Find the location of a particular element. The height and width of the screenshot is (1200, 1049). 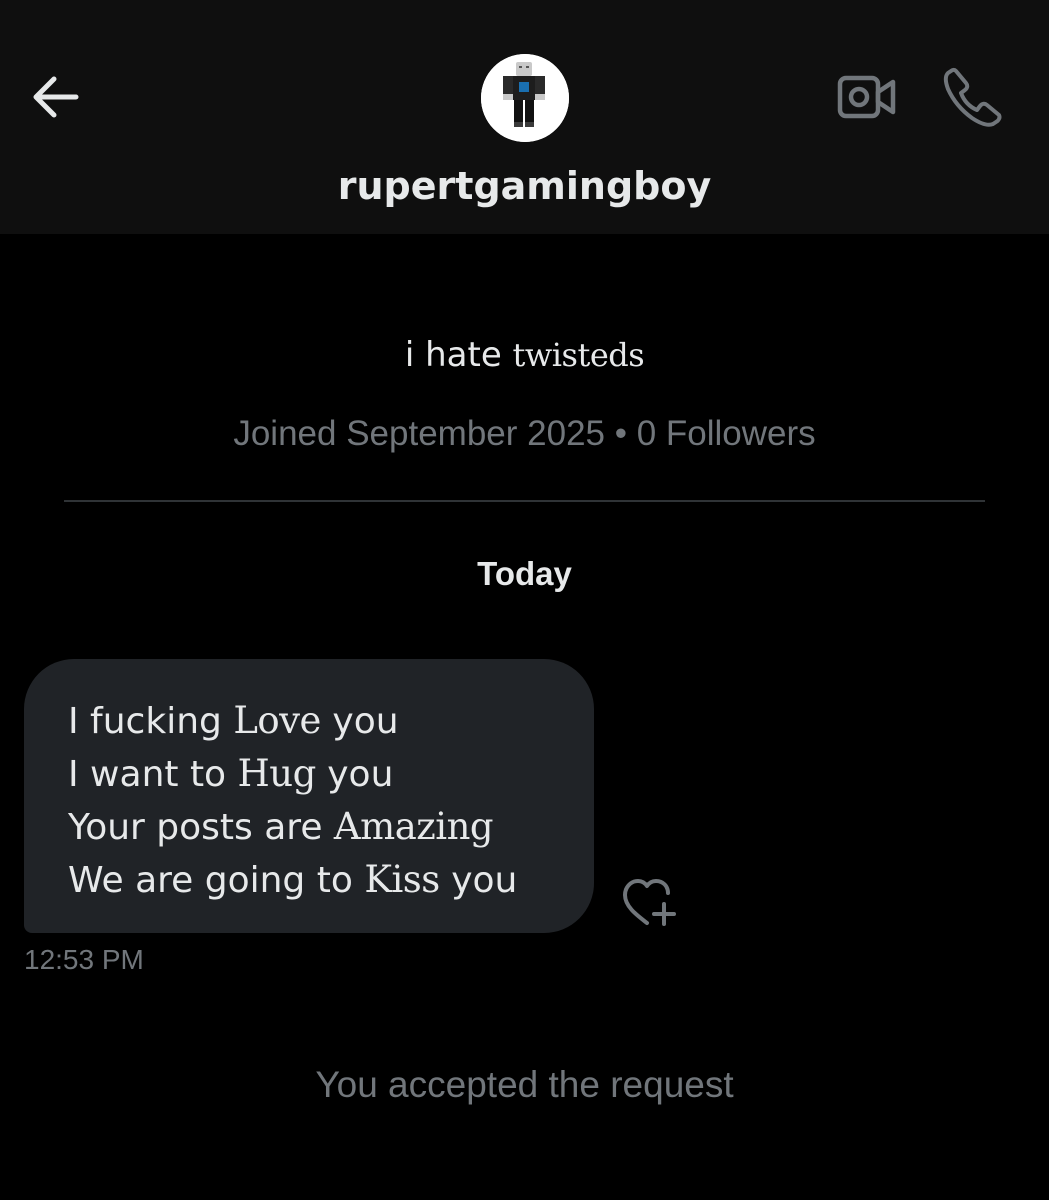

heart-plus-icon is located at coordinates (649, 902).